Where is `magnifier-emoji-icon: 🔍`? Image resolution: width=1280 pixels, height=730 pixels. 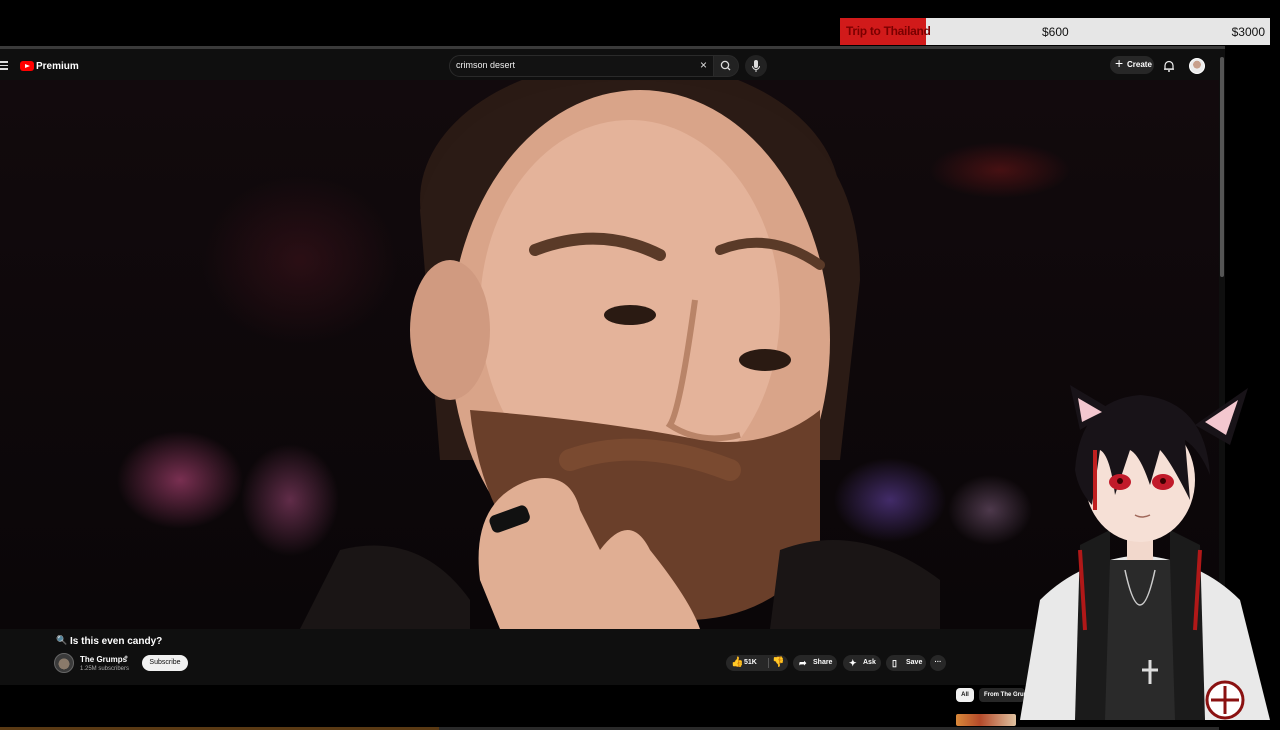
magnifier-emoji-icon: 🔍 is located at coordinates (62, 640).